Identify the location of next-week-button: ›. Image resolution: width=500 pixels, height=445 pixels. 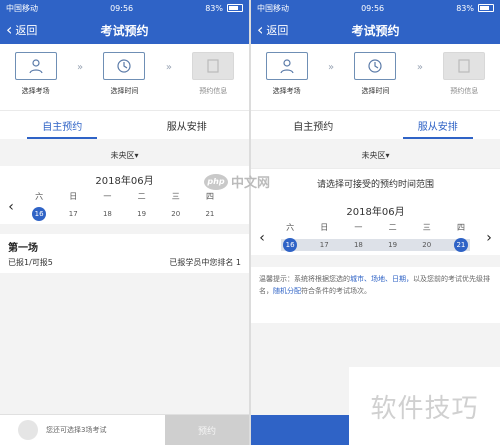
(489, 238).